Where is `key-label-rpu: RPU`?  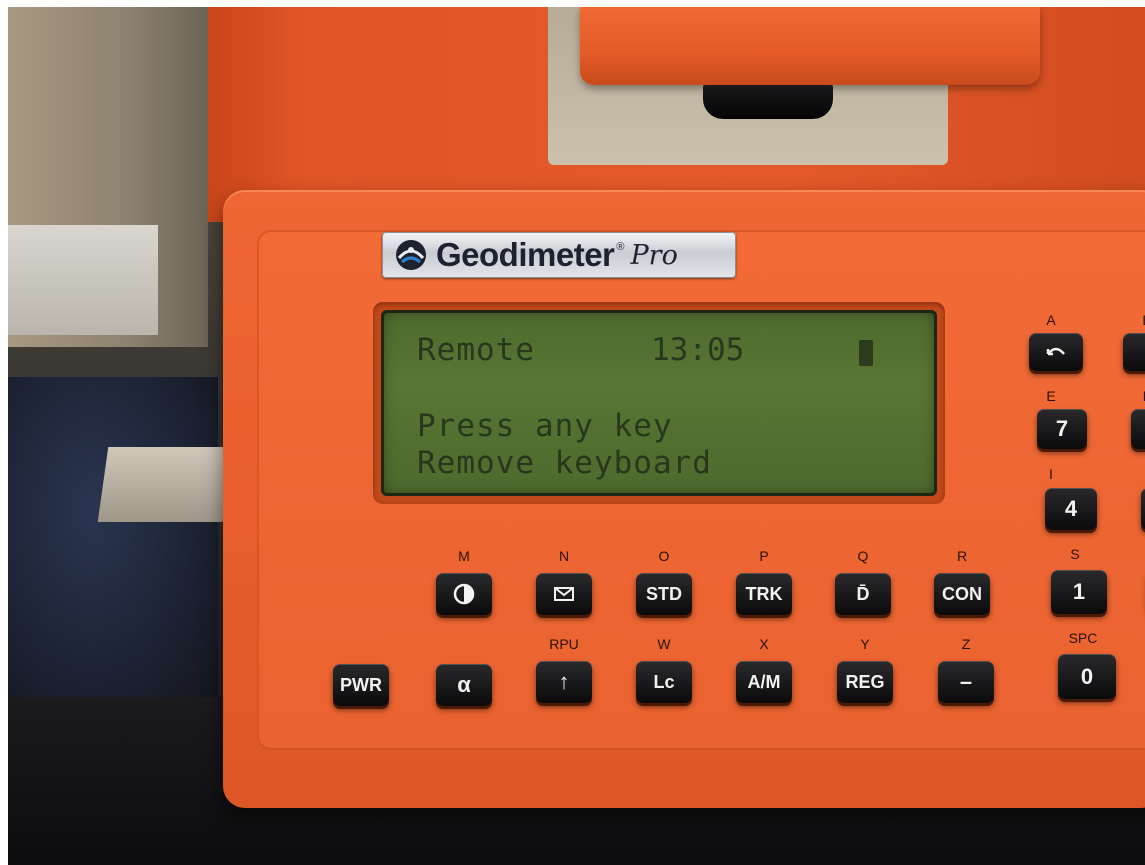
key-label-rpu: RPU is located at coordinates (564, 644).